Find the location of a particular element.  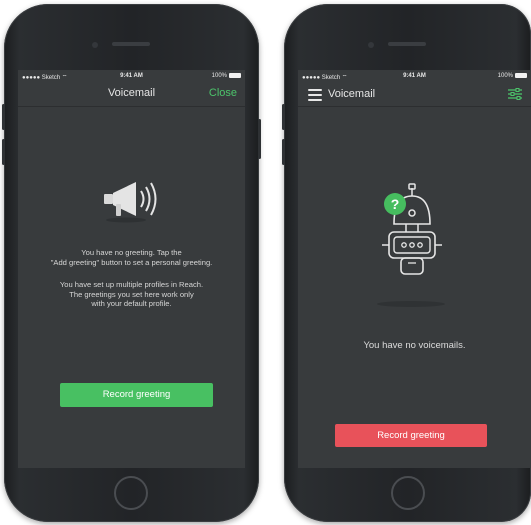

question-badge-icon: ? is located at coordinates (395, 204).